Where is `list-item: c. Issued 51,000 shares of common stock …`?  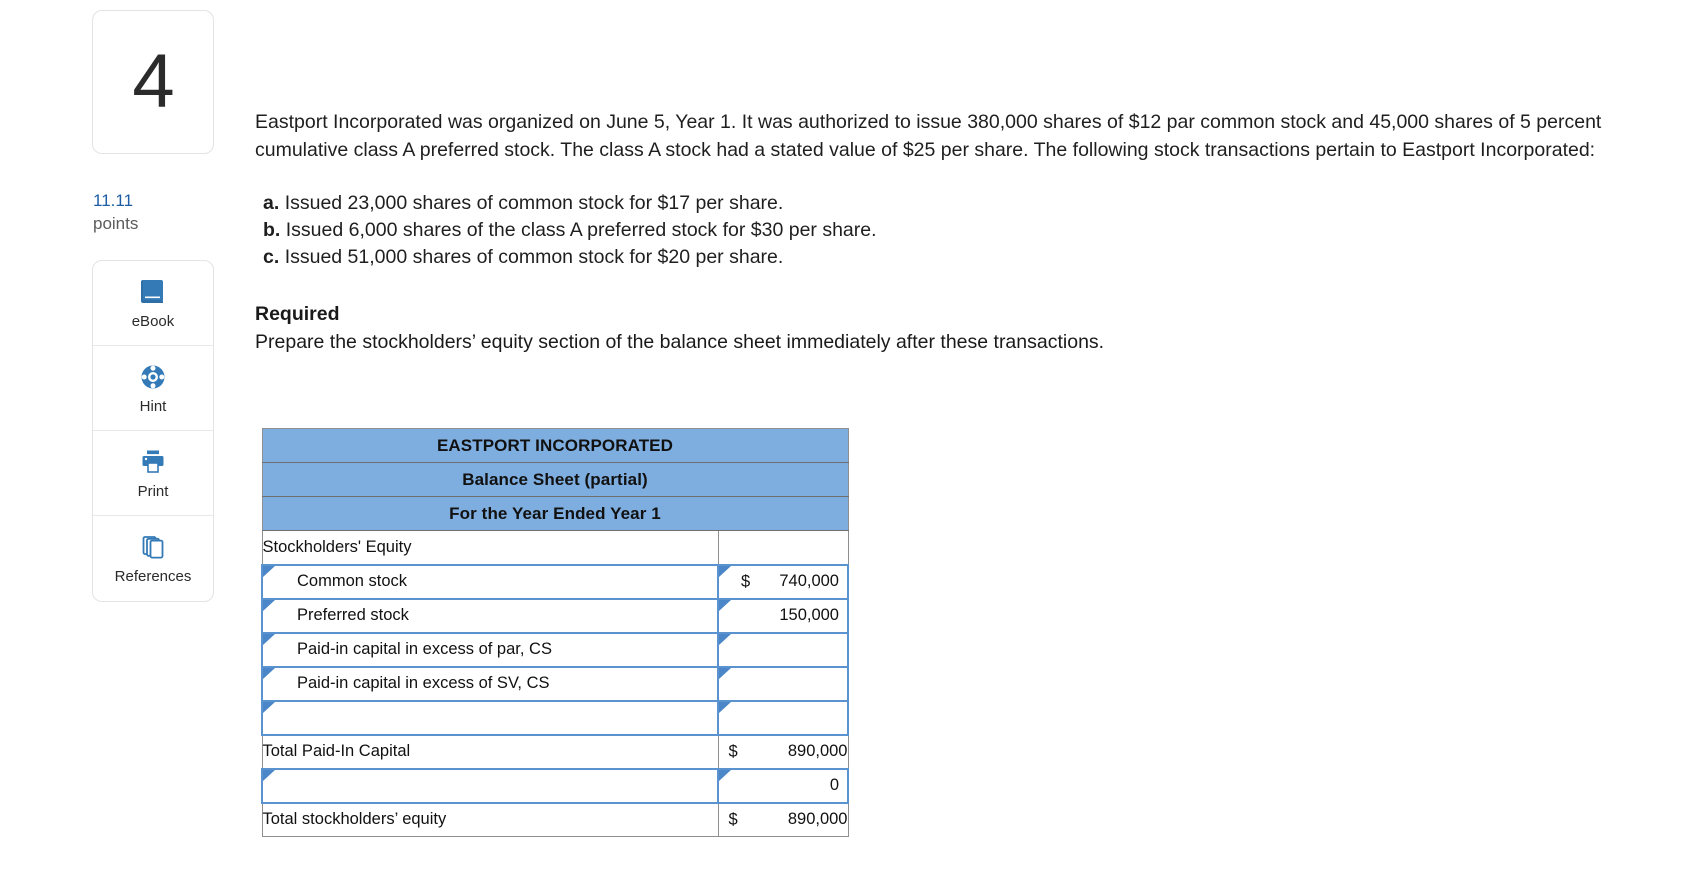 list-item: c. Issued 51,000 shares of common stock … is located at coordinates (955, 257).